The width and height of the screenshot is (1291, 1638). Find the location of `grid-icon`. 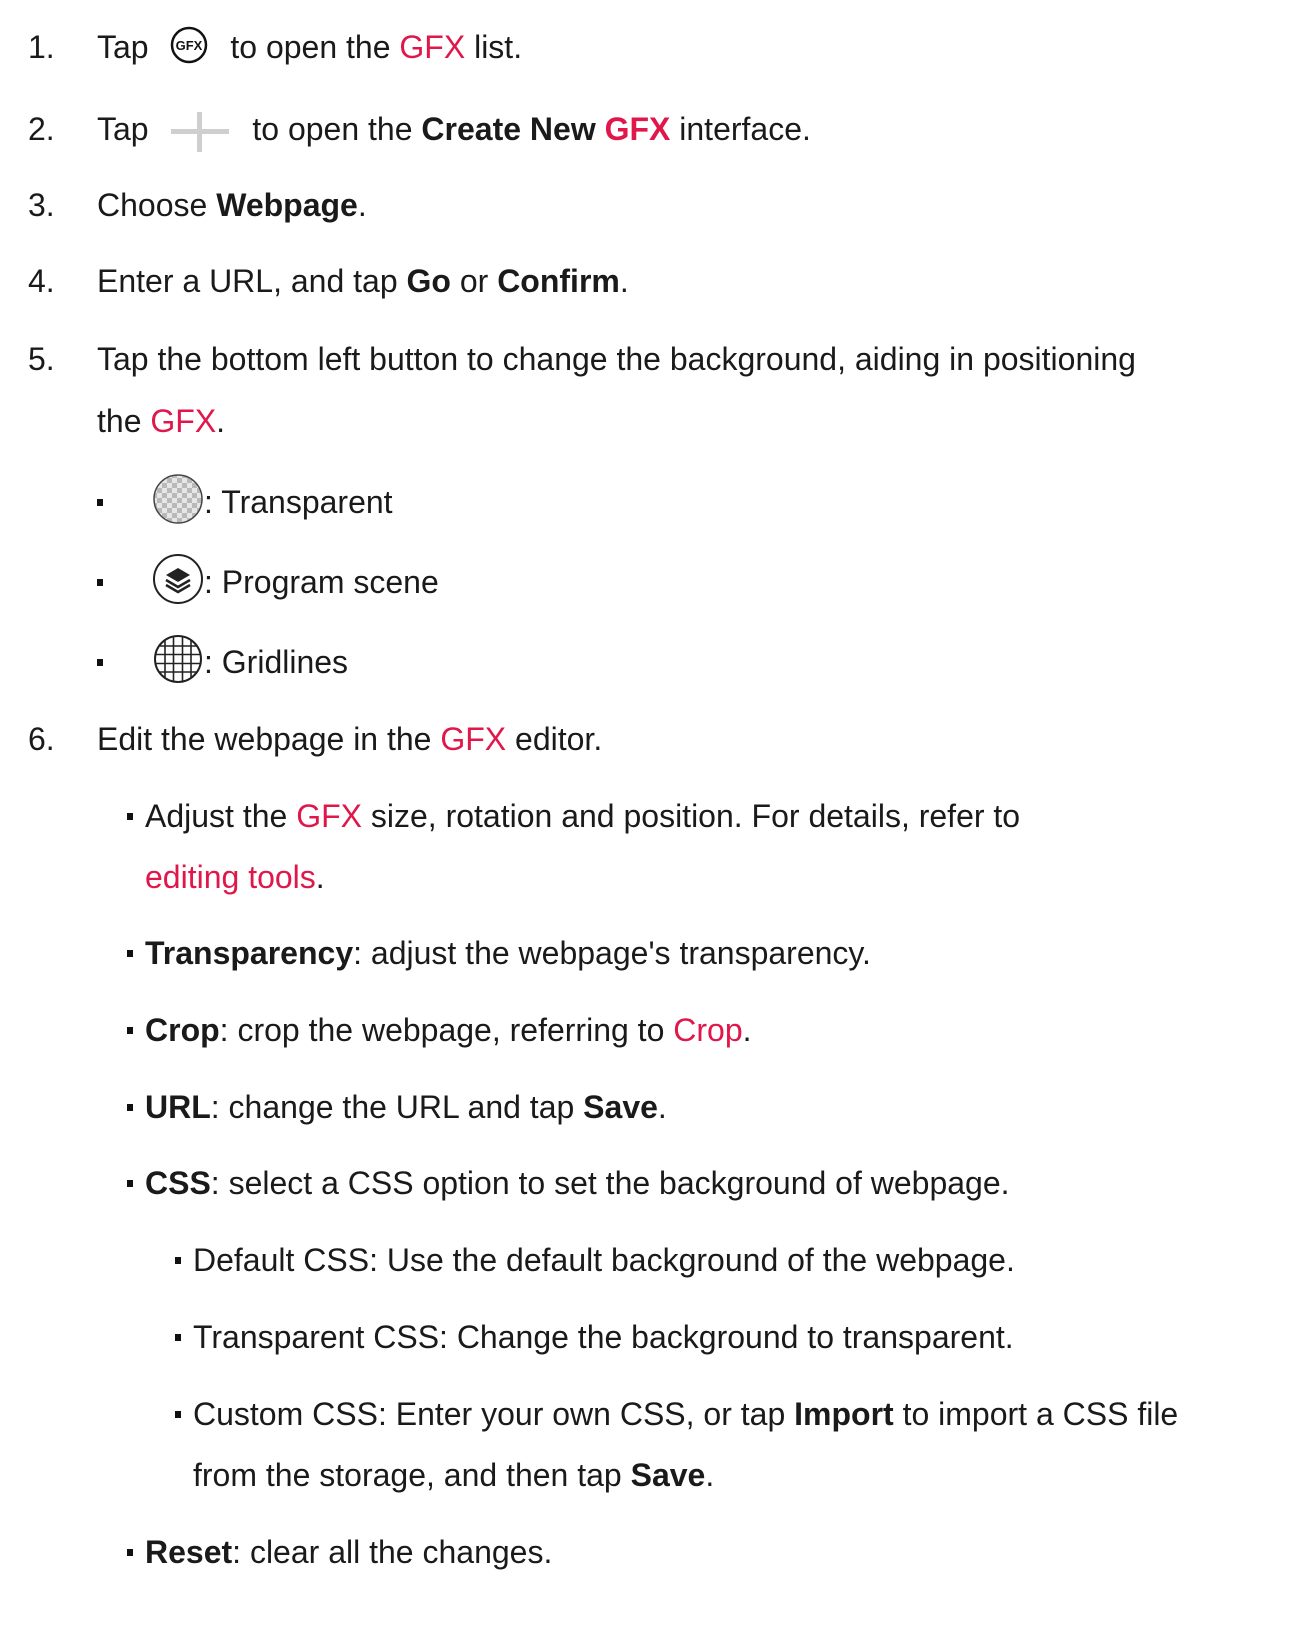

grid-icon is located at coordinates (178, 658).